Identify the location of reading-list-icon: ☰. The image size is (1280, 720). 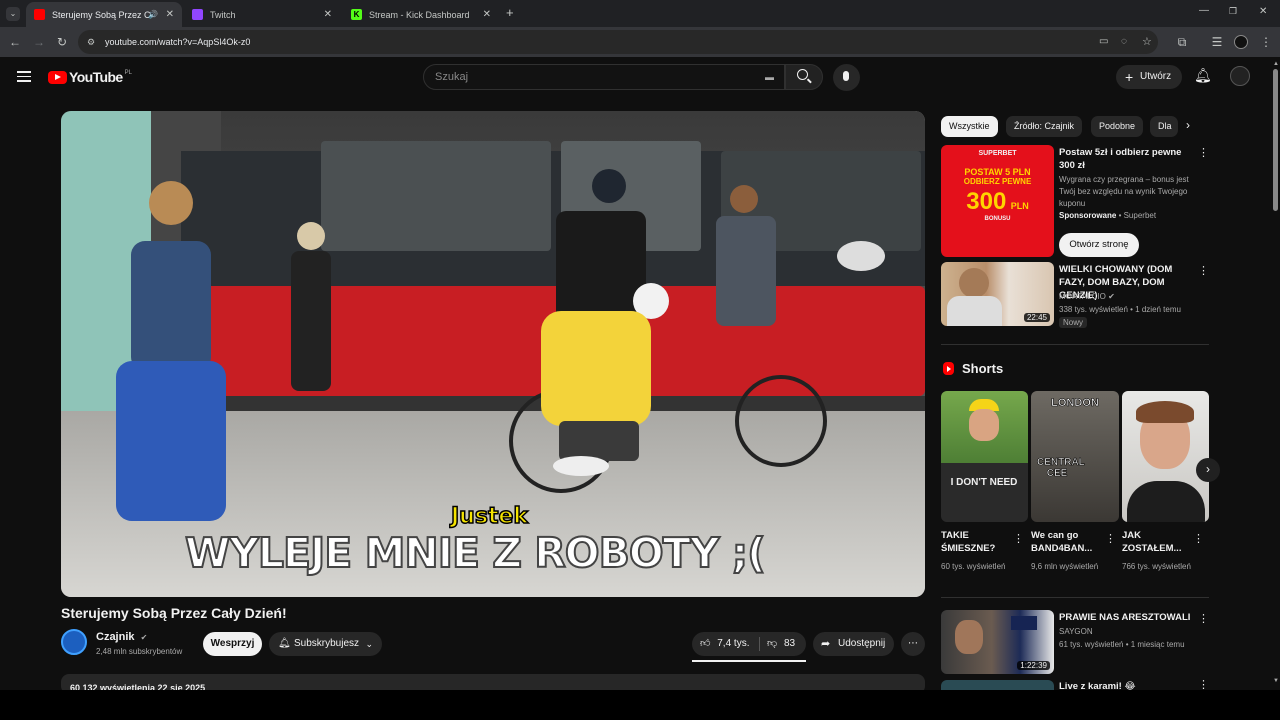
(1217, 42).